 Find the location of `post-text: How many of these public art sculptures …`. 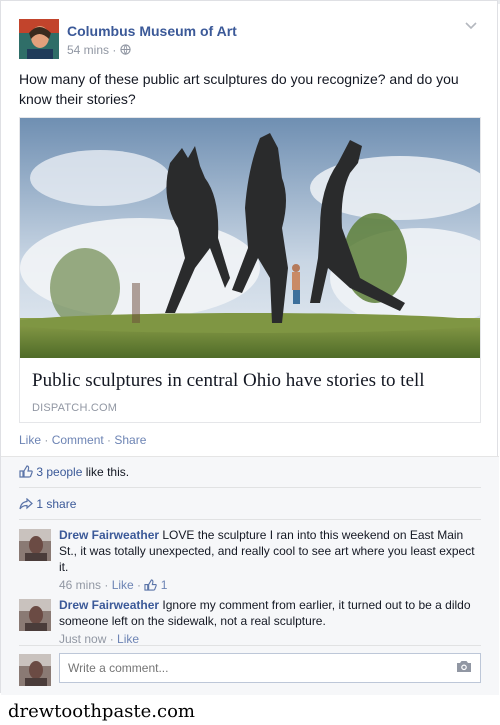

post-text: How many of these public art sculptures … is located at coordinates (239, 89).